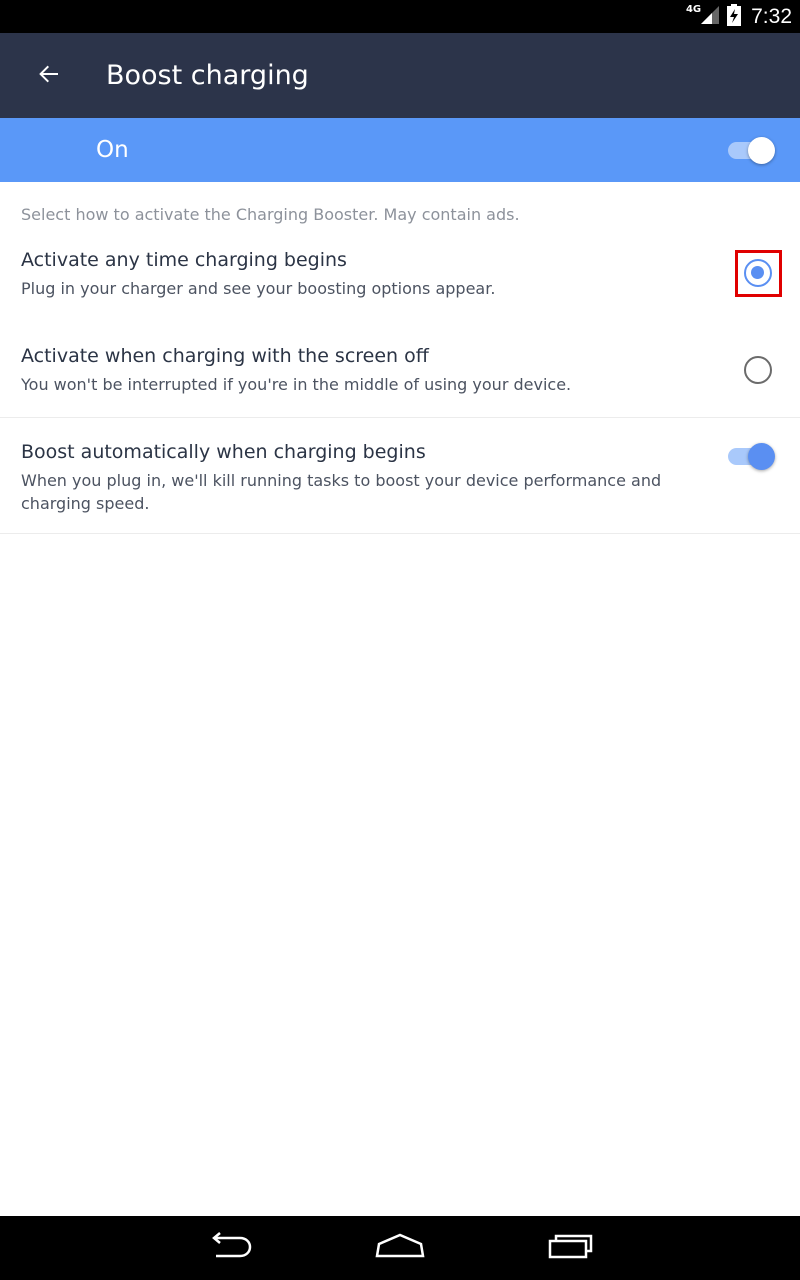 Image resolution: width=800 pixels, height=1280 pixels. I want to click on navigation-bar, so click(400, 1248).